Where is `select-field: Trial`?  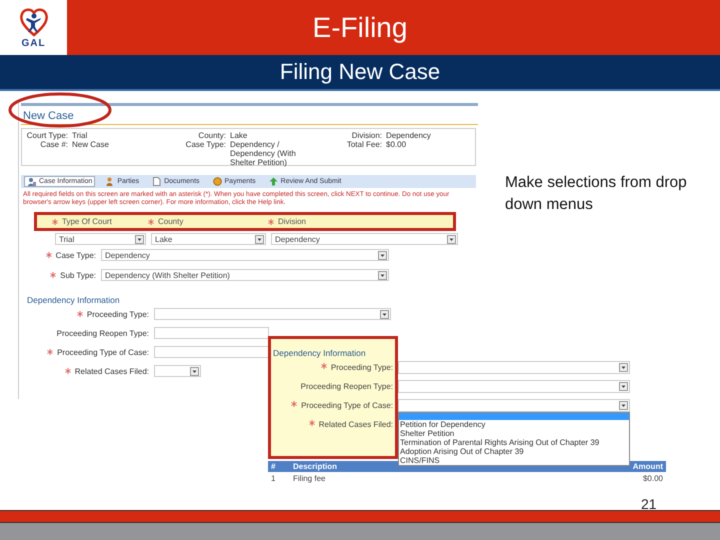
select-field: Trial is located at coordinates (100, 239).